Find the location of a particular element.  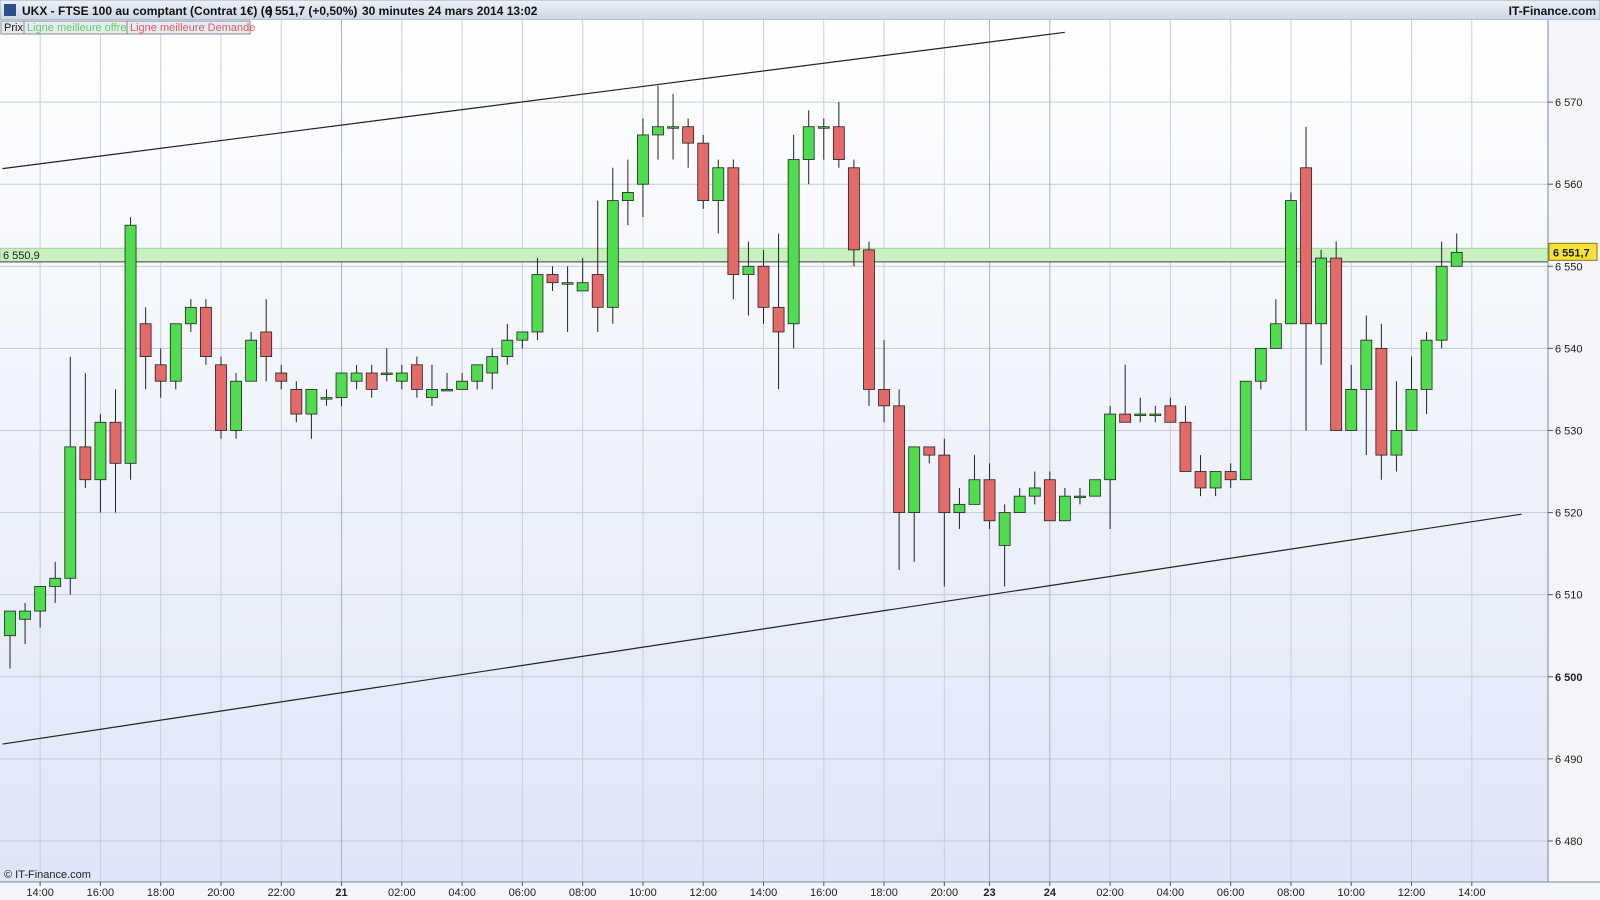

footer-copyright: © IT-Finance.com is located at coordinates (47, 875).